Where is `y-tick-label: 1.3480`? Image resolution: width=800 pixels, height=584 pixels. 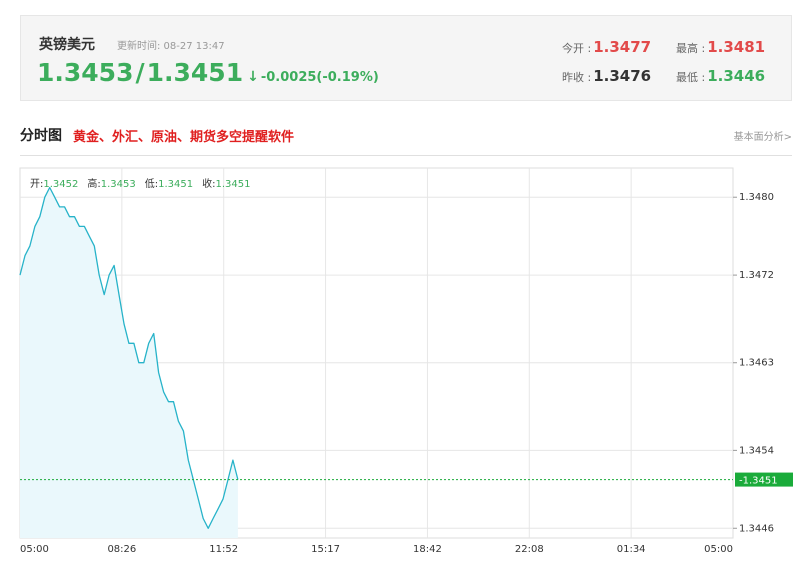 y-tick-label: 1.3480 is located at coordinates (756, 197).